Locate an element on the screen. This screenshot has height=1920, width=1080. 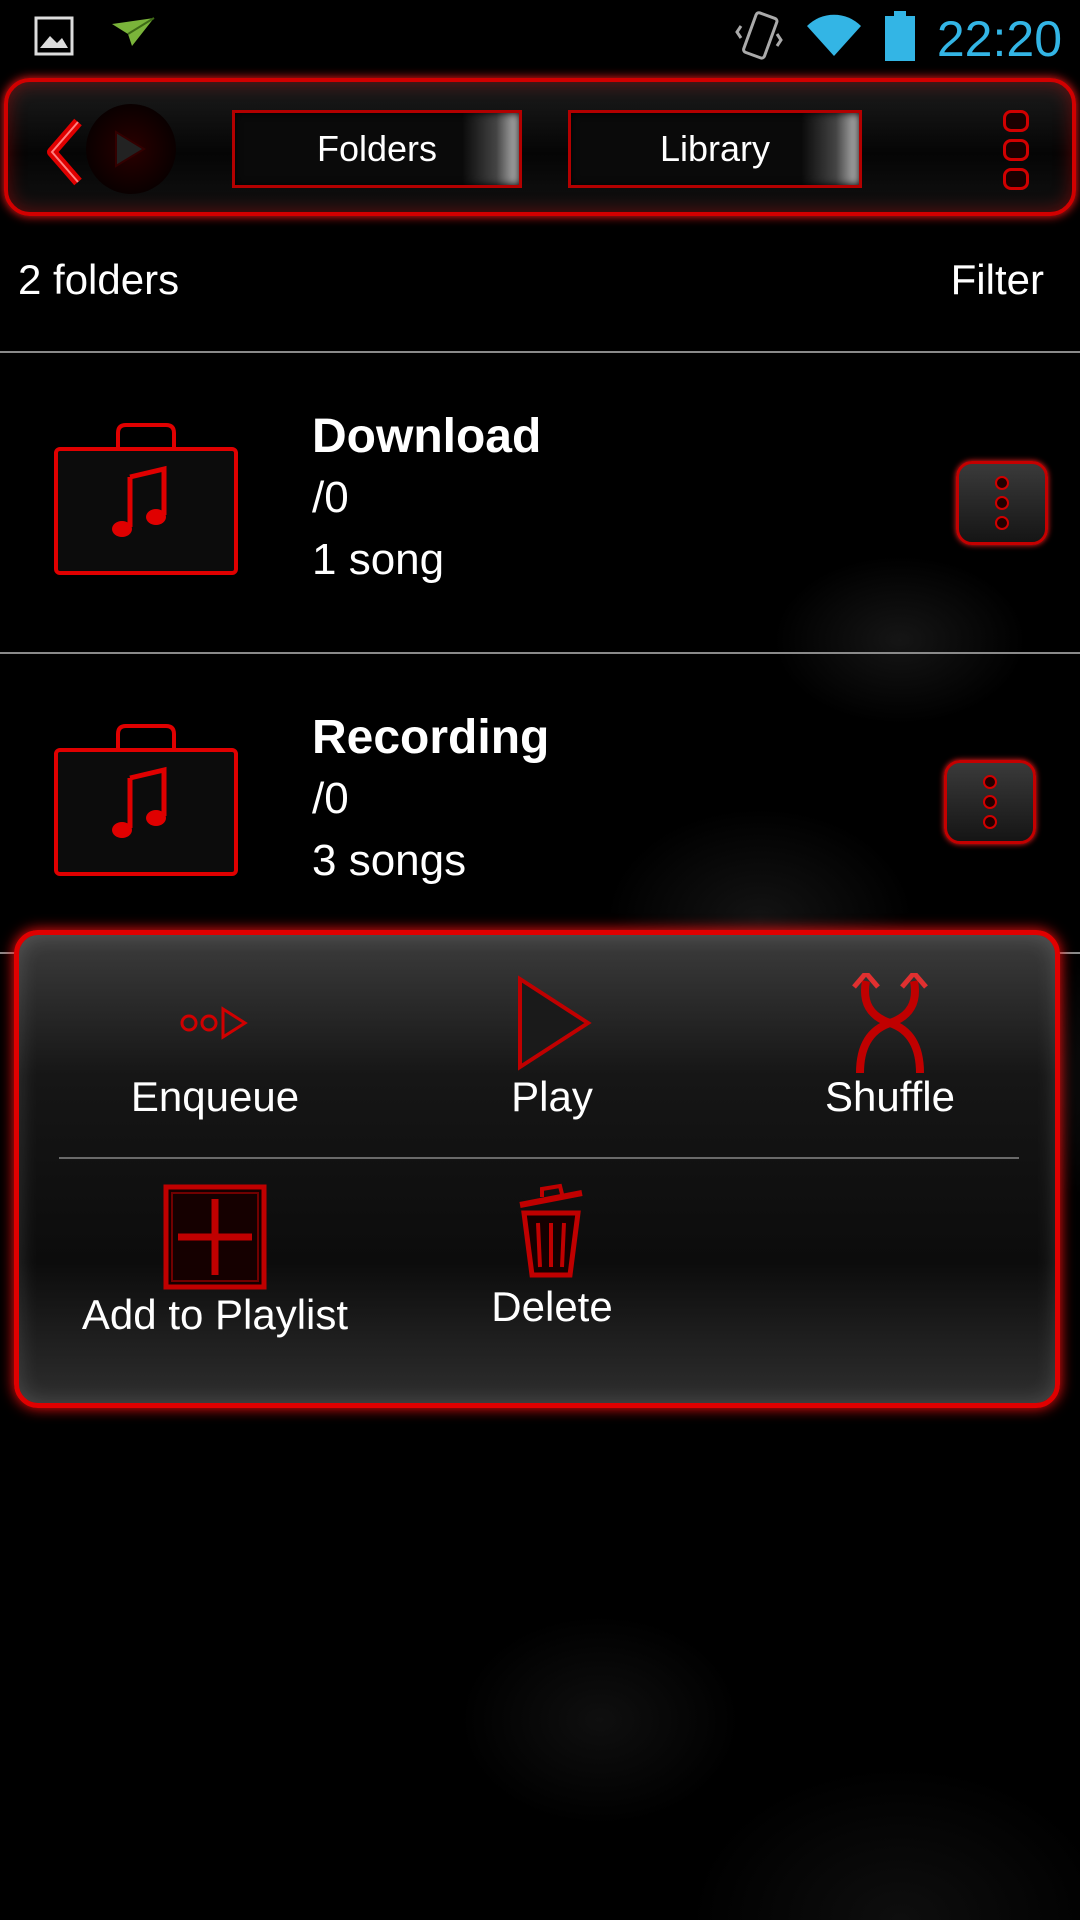
enqueue-button: Enqueue is located at coordinates (215, 1047).